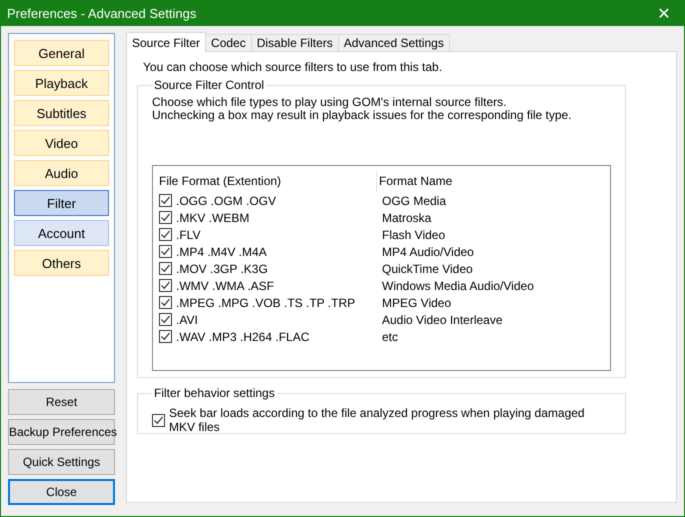 The width and height of the screenshot is (685, 517). Describe the element at coordinates (377, 420) in the screenshot. I see `checkbox-label: Seek bar loads according to the file analyzed progress when playing damaged MKV files` at that location.